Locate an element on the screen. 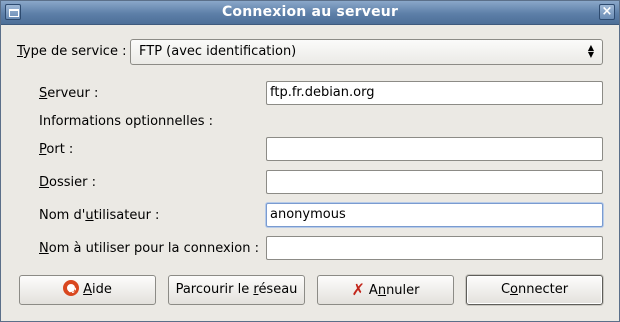 The width and height of the screenshot is (620, 322). browse-network-button: Parcourir le réseau is located at coordinates (236, 290).